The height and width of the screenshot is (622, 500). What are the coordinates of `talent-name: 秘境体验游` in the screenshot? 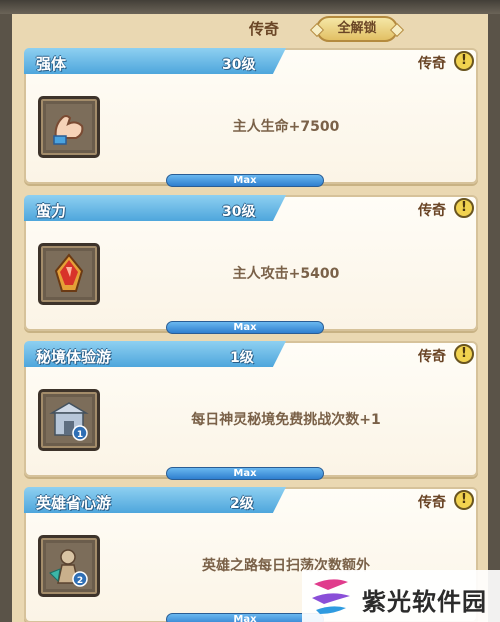 It's located at (74, 357).